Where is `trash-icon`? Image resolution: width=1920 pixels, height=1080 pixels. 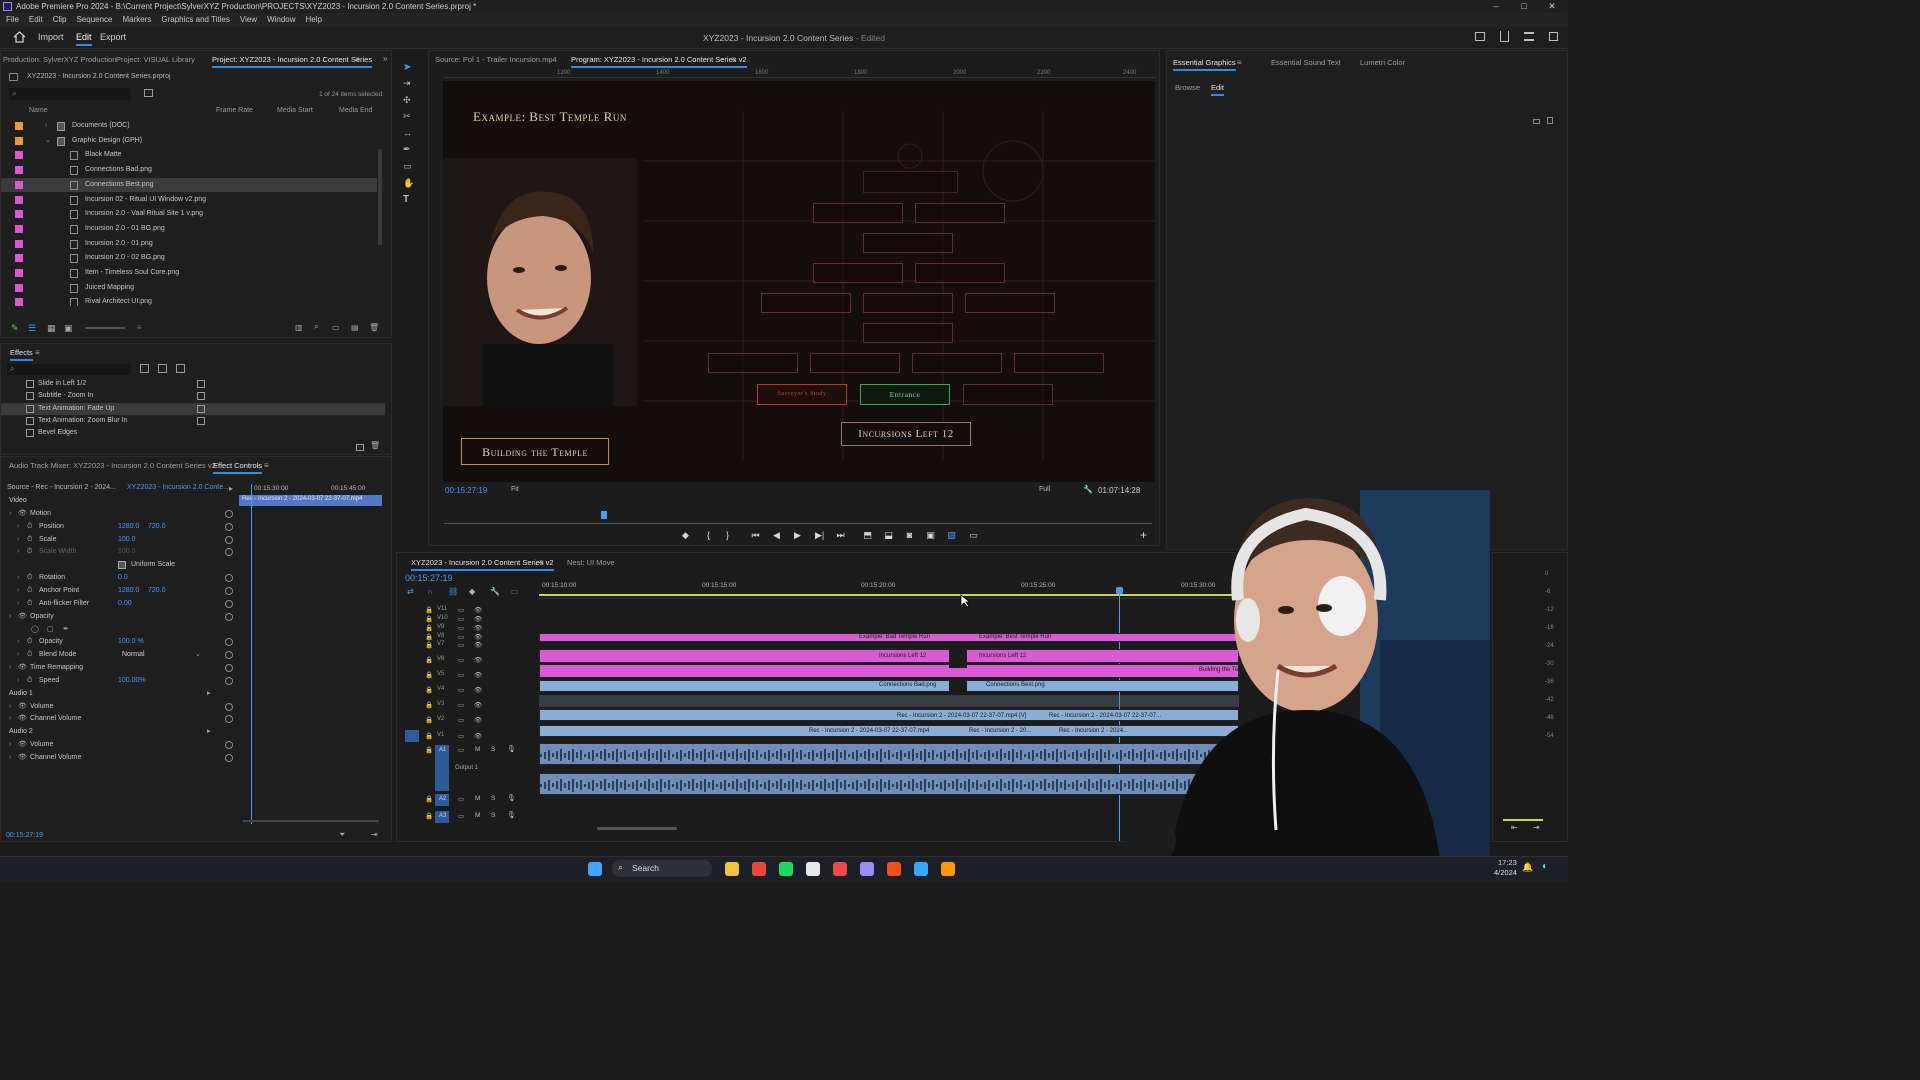 trash-icon is located at coordinates (1550, 120).